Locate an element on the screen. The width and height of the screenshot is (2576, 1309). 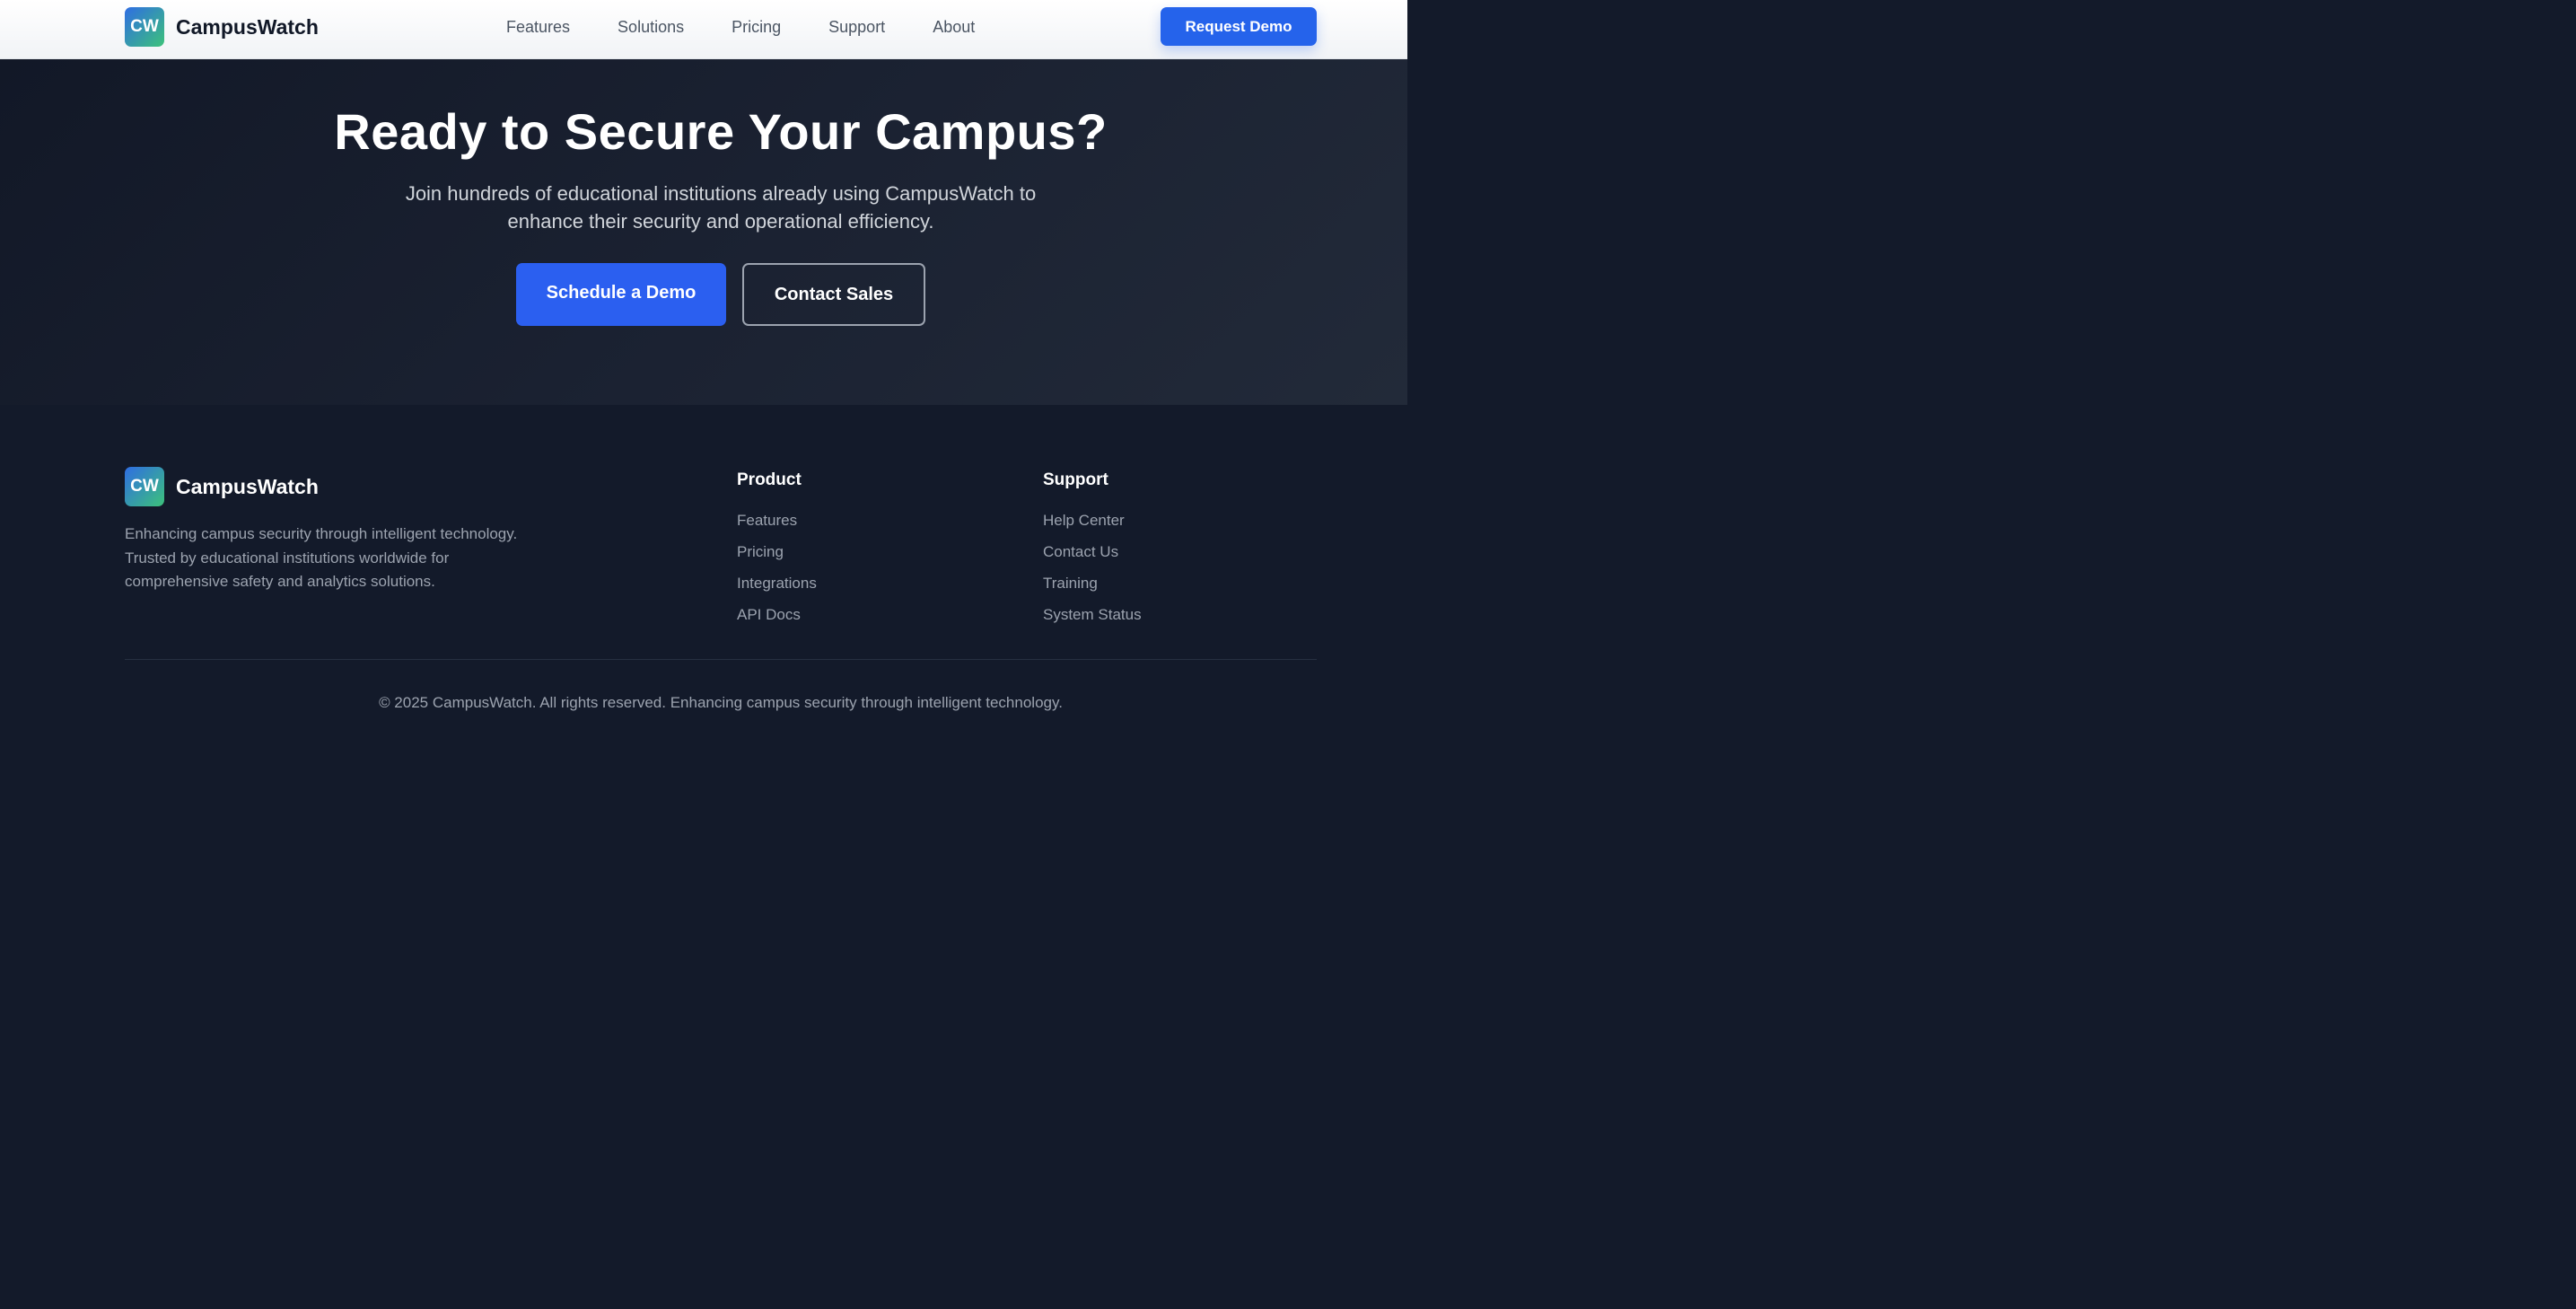
footer-link-pricing: Pricing is located at coordinates (777, 559).